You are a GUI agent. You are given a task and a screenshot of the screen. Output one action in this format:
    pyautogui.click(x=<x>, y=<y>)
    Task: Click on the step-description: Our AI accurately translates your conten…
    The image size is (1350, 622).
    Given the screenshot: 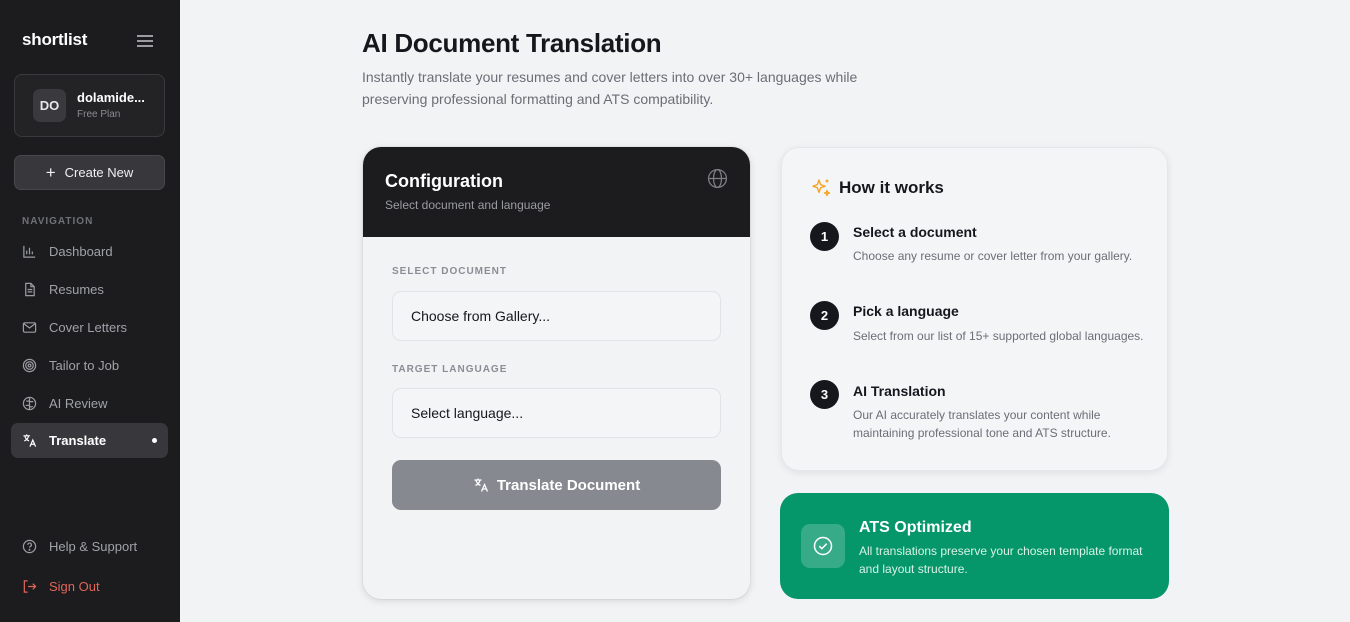 What is the action you would take?
    pyautogui.click(x=982, y=424)
    